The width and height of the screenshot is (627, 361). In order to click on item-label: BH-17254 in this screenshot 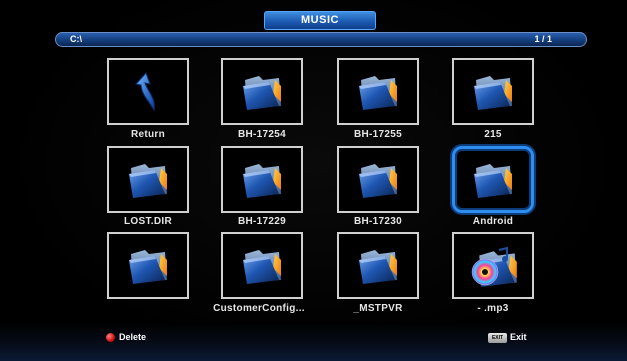, I will do `click(262, 134)`.